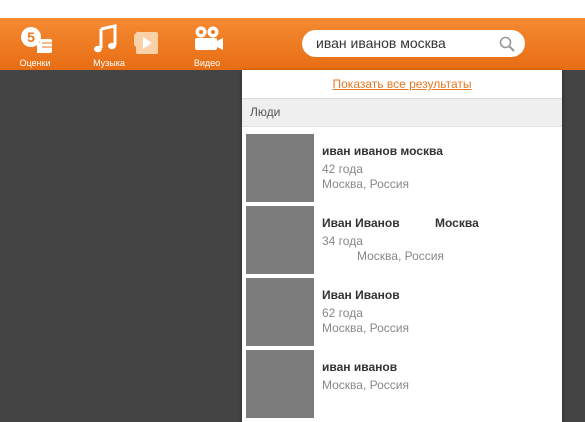 This screenshot has width=585, height=422. Describe the element at coordinates (105, 38) in the screenshot. I see `music-note-icon` at that location.